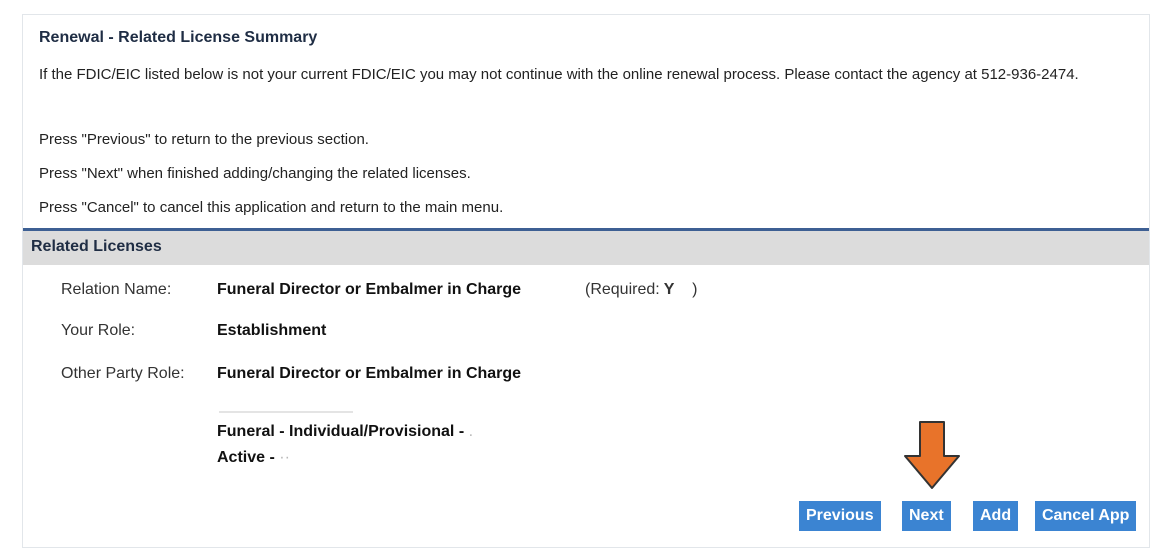 The height and width of the screenshot is (556, 1160). I want to click on add-button: Add, so click(996, 516).